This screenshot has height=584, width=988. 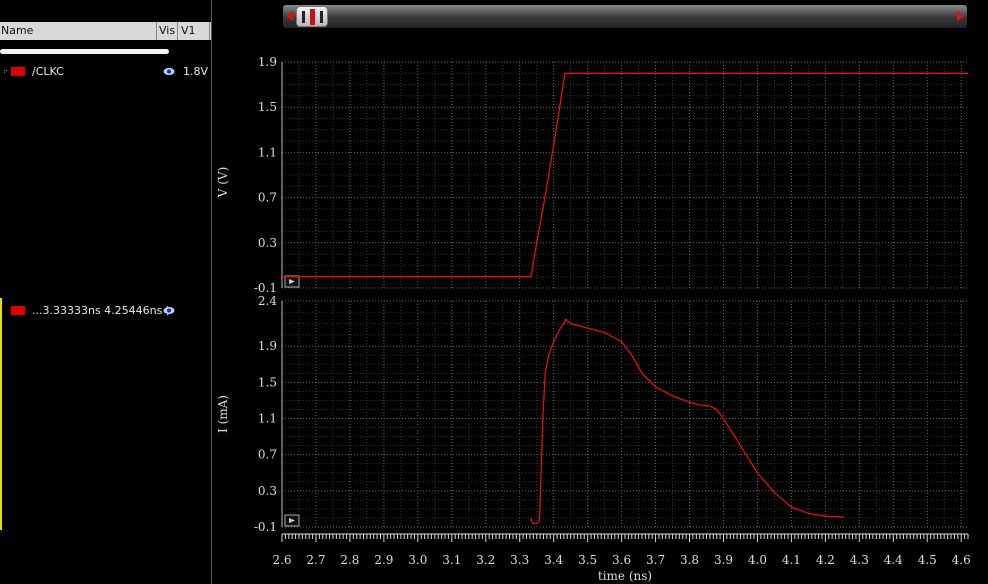 What do you see at coordinates (961, 560) in the screenshot?
I see `x-tick-label: 4.6` at bounding box center [961, 560].